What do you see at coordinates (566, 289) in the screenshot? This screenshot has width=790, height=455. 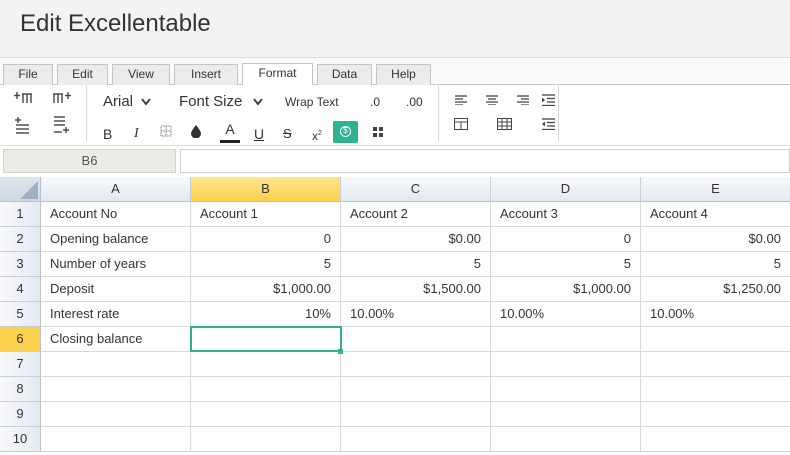 I see `cell-d4: $1,000.00` at bounding box center [566, 289].